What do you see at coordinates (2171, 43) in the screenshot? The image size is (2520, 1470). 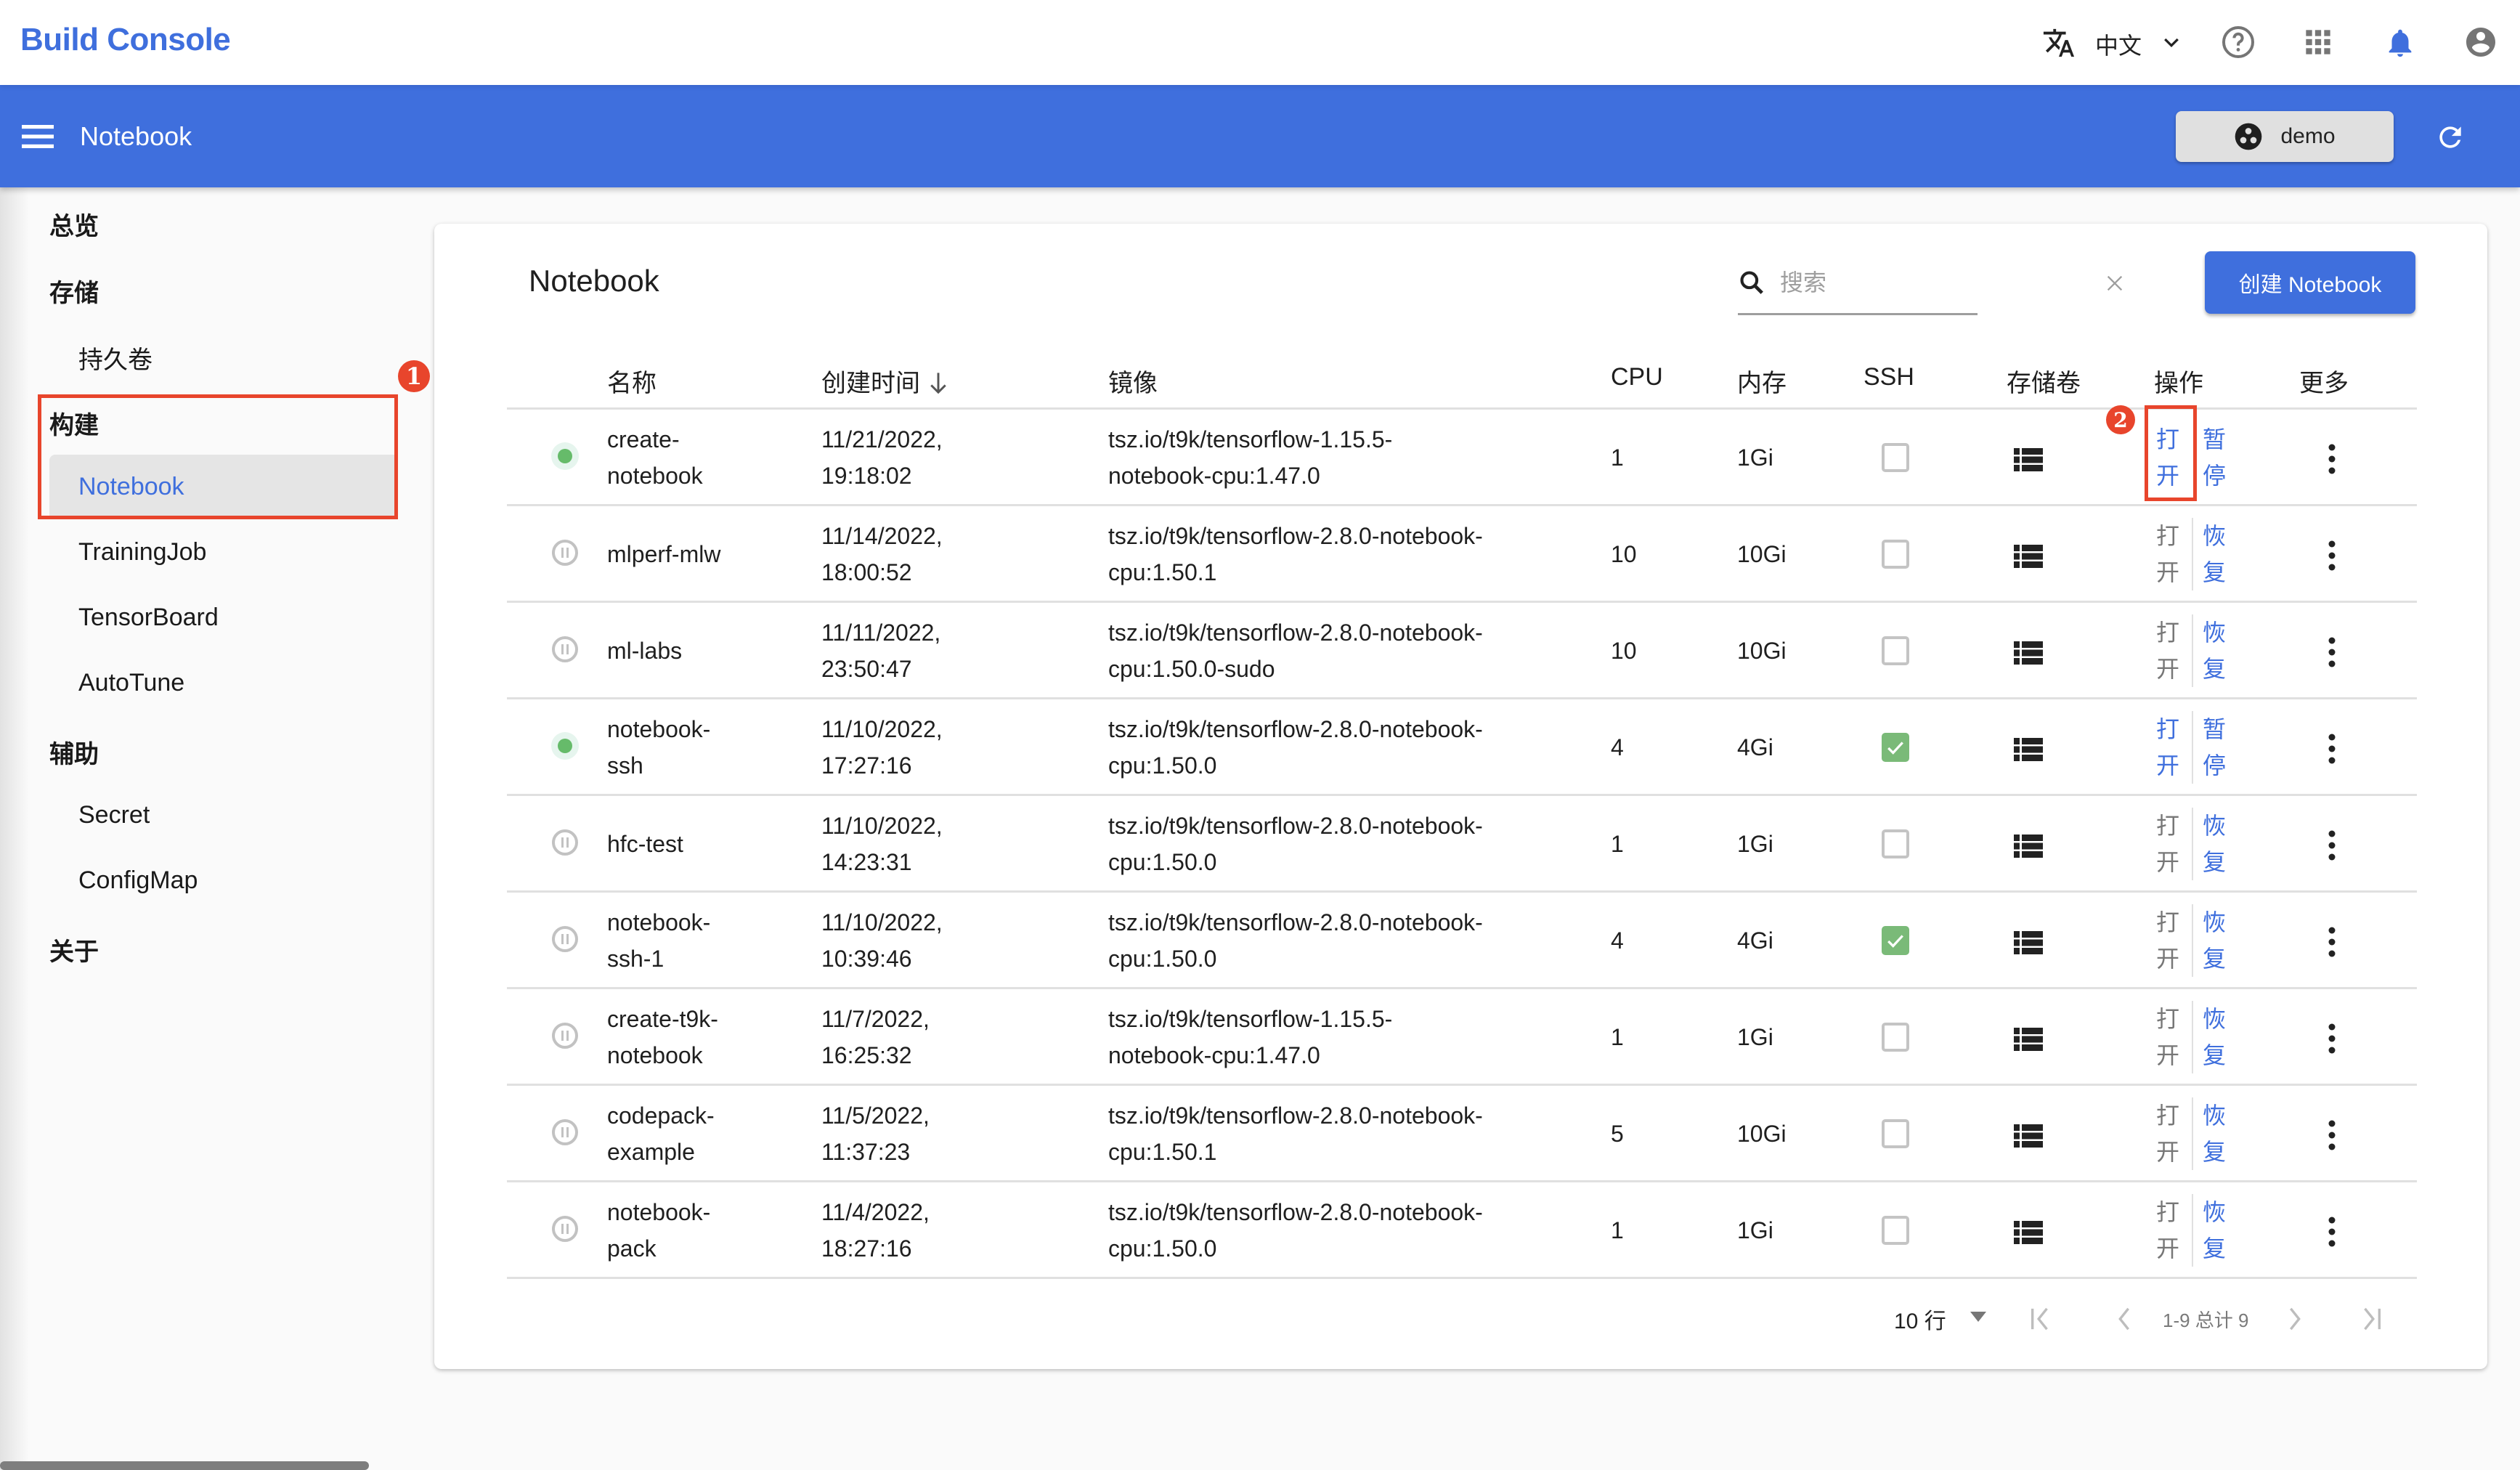 I see `chevron-down-icon` at bounding box center [2171, 43].